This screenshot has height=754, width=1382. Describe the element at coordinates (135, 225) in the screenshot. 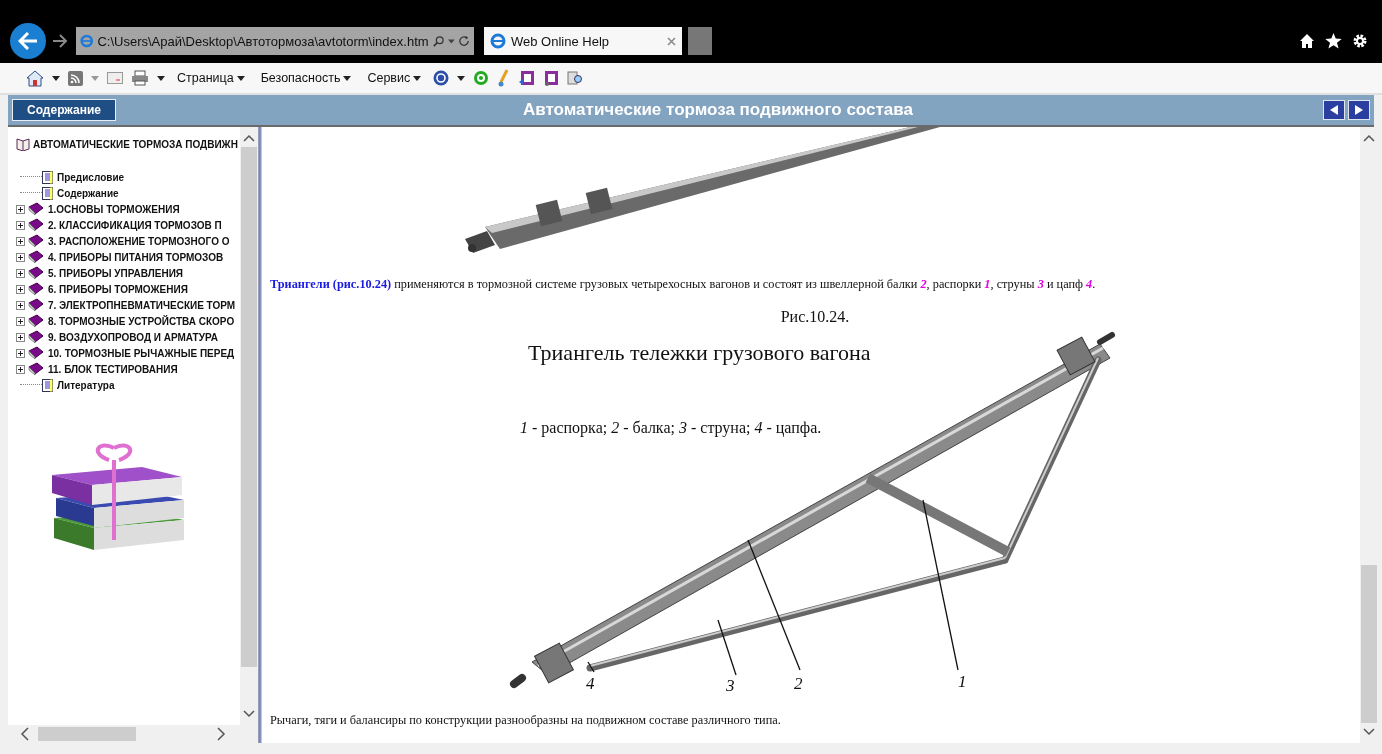

I see `tree-item: 2. КЛАССИФИКАЦИЯ ТОРМОЗОВ П` at that location.